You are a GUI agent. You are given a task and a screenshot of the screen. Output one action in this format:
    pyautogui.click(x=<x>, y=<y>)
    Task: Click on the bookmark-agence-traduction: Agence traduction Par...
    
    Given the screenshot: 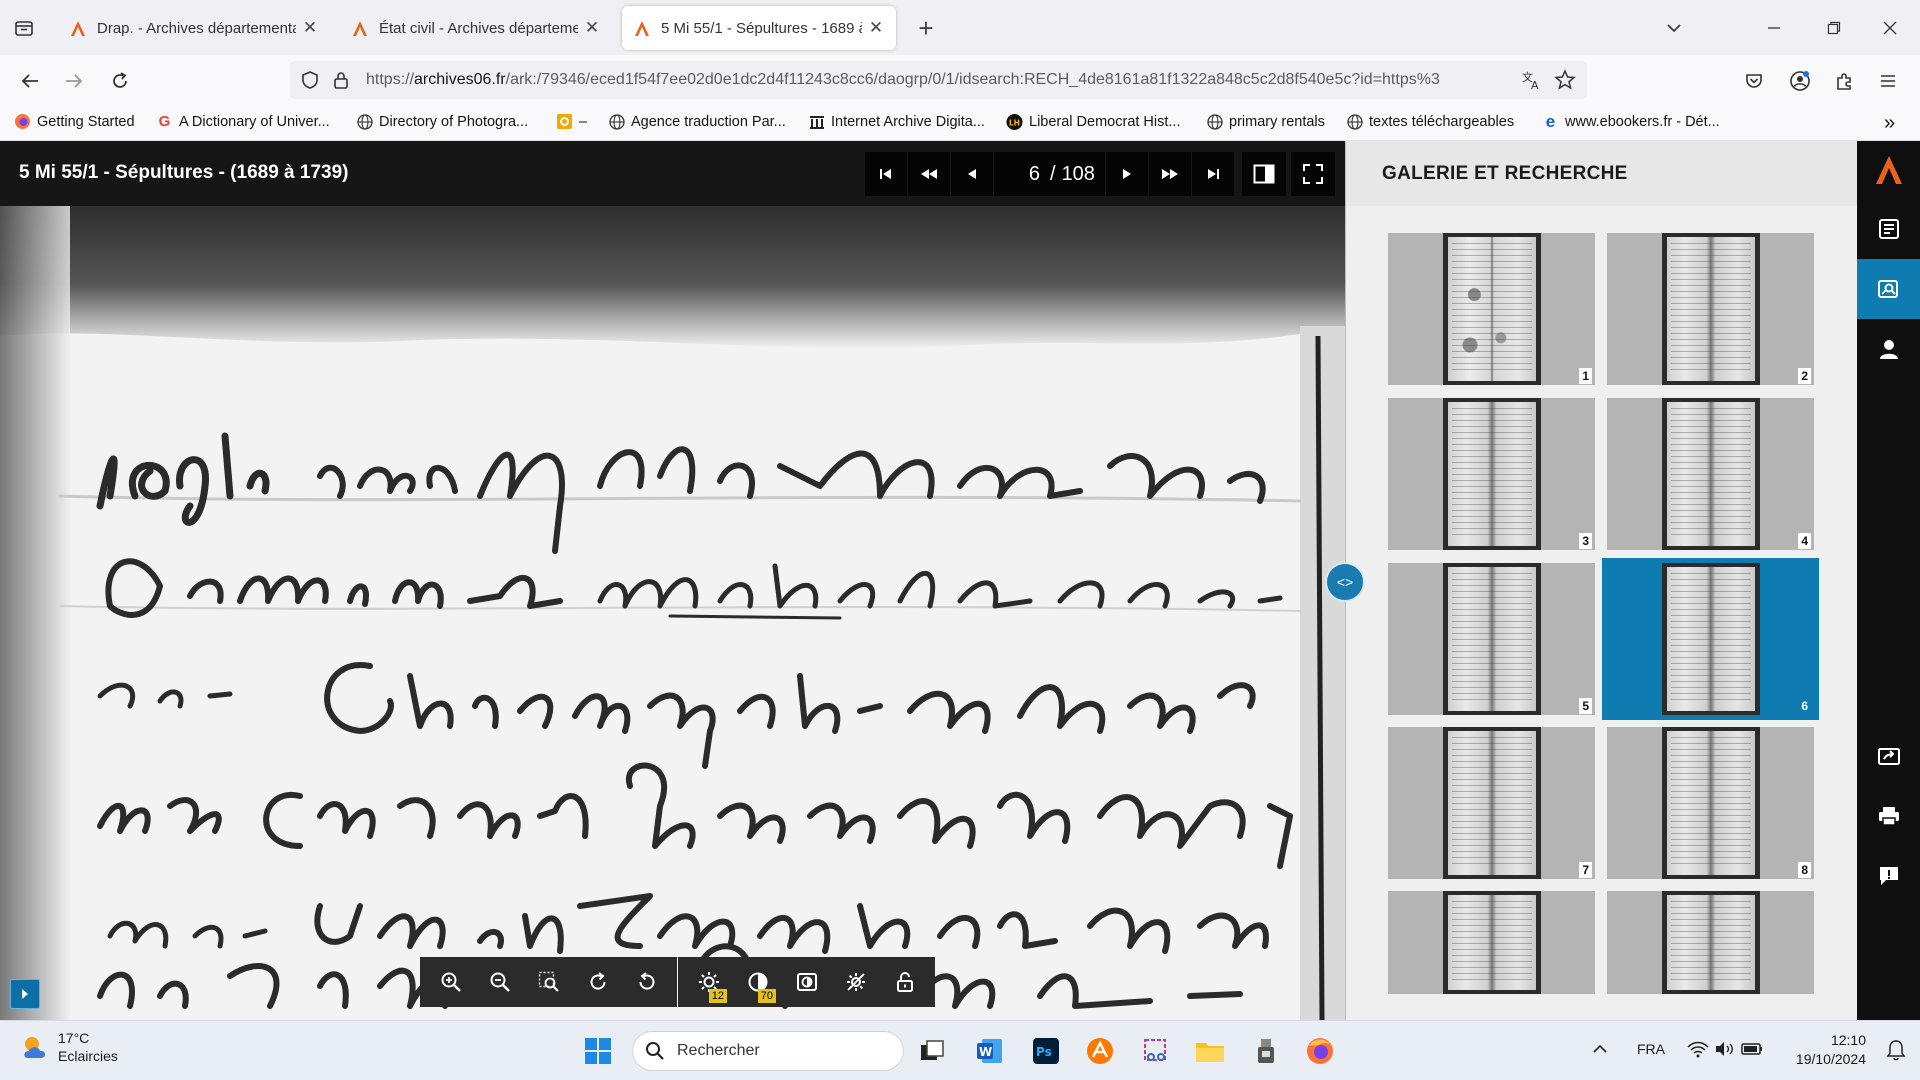 What is the action you would take?
    pyautogui.click(x=697, y=121)
    